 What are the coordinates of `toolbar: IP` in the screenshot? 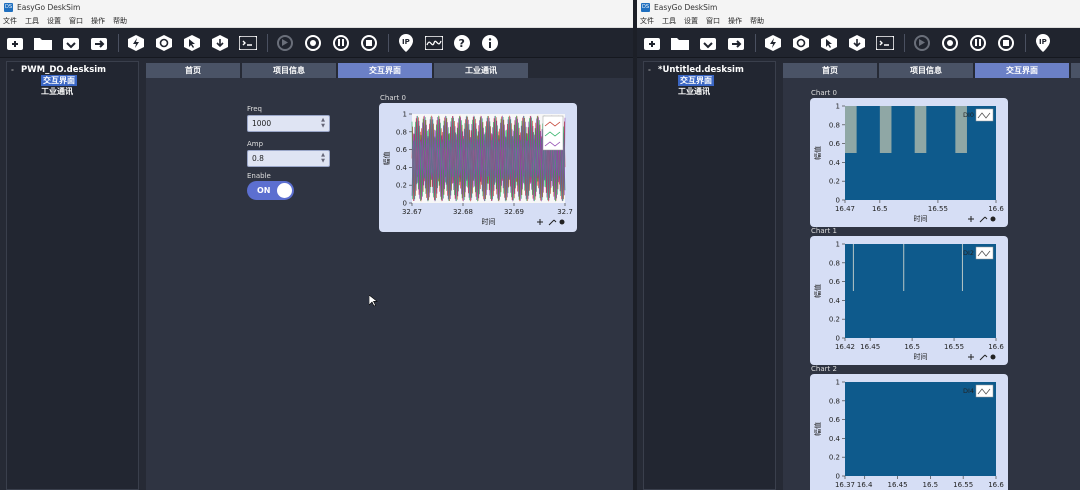 It's located at (858, 43).